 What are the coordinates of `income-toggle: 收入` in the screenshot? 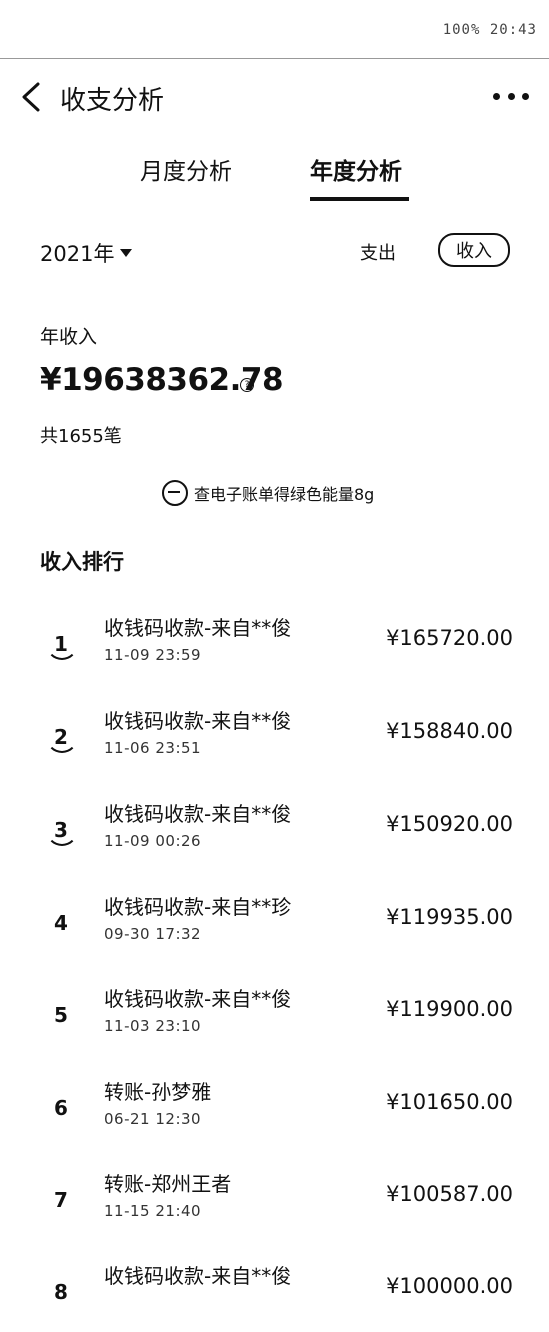 It's located at (474, 250).